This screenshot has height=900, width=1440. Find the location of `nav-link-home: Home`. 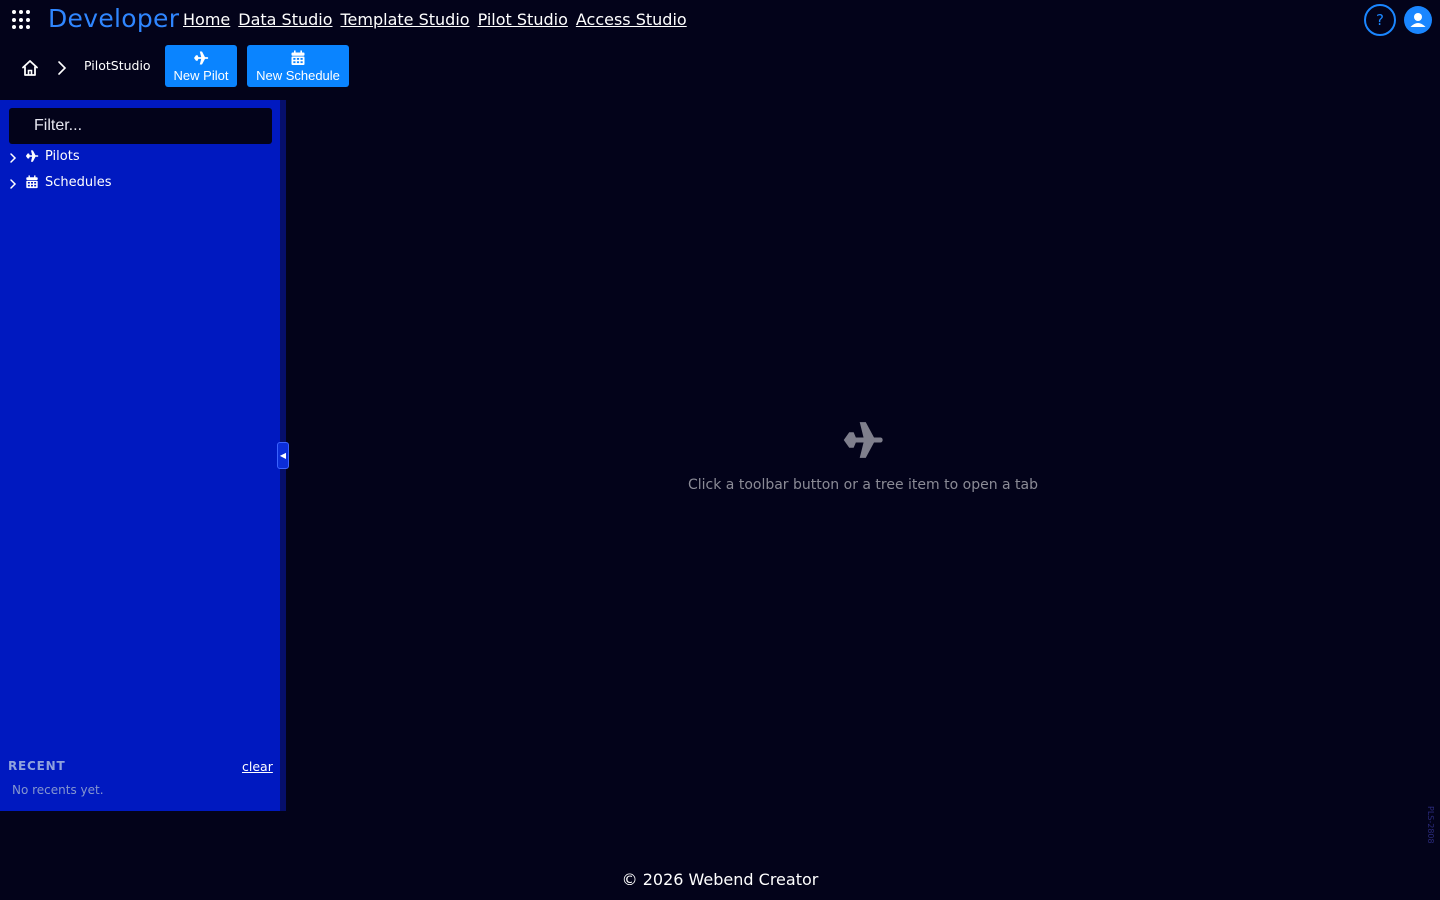

nav-link-home: Home is located at coordinates (206, 19).